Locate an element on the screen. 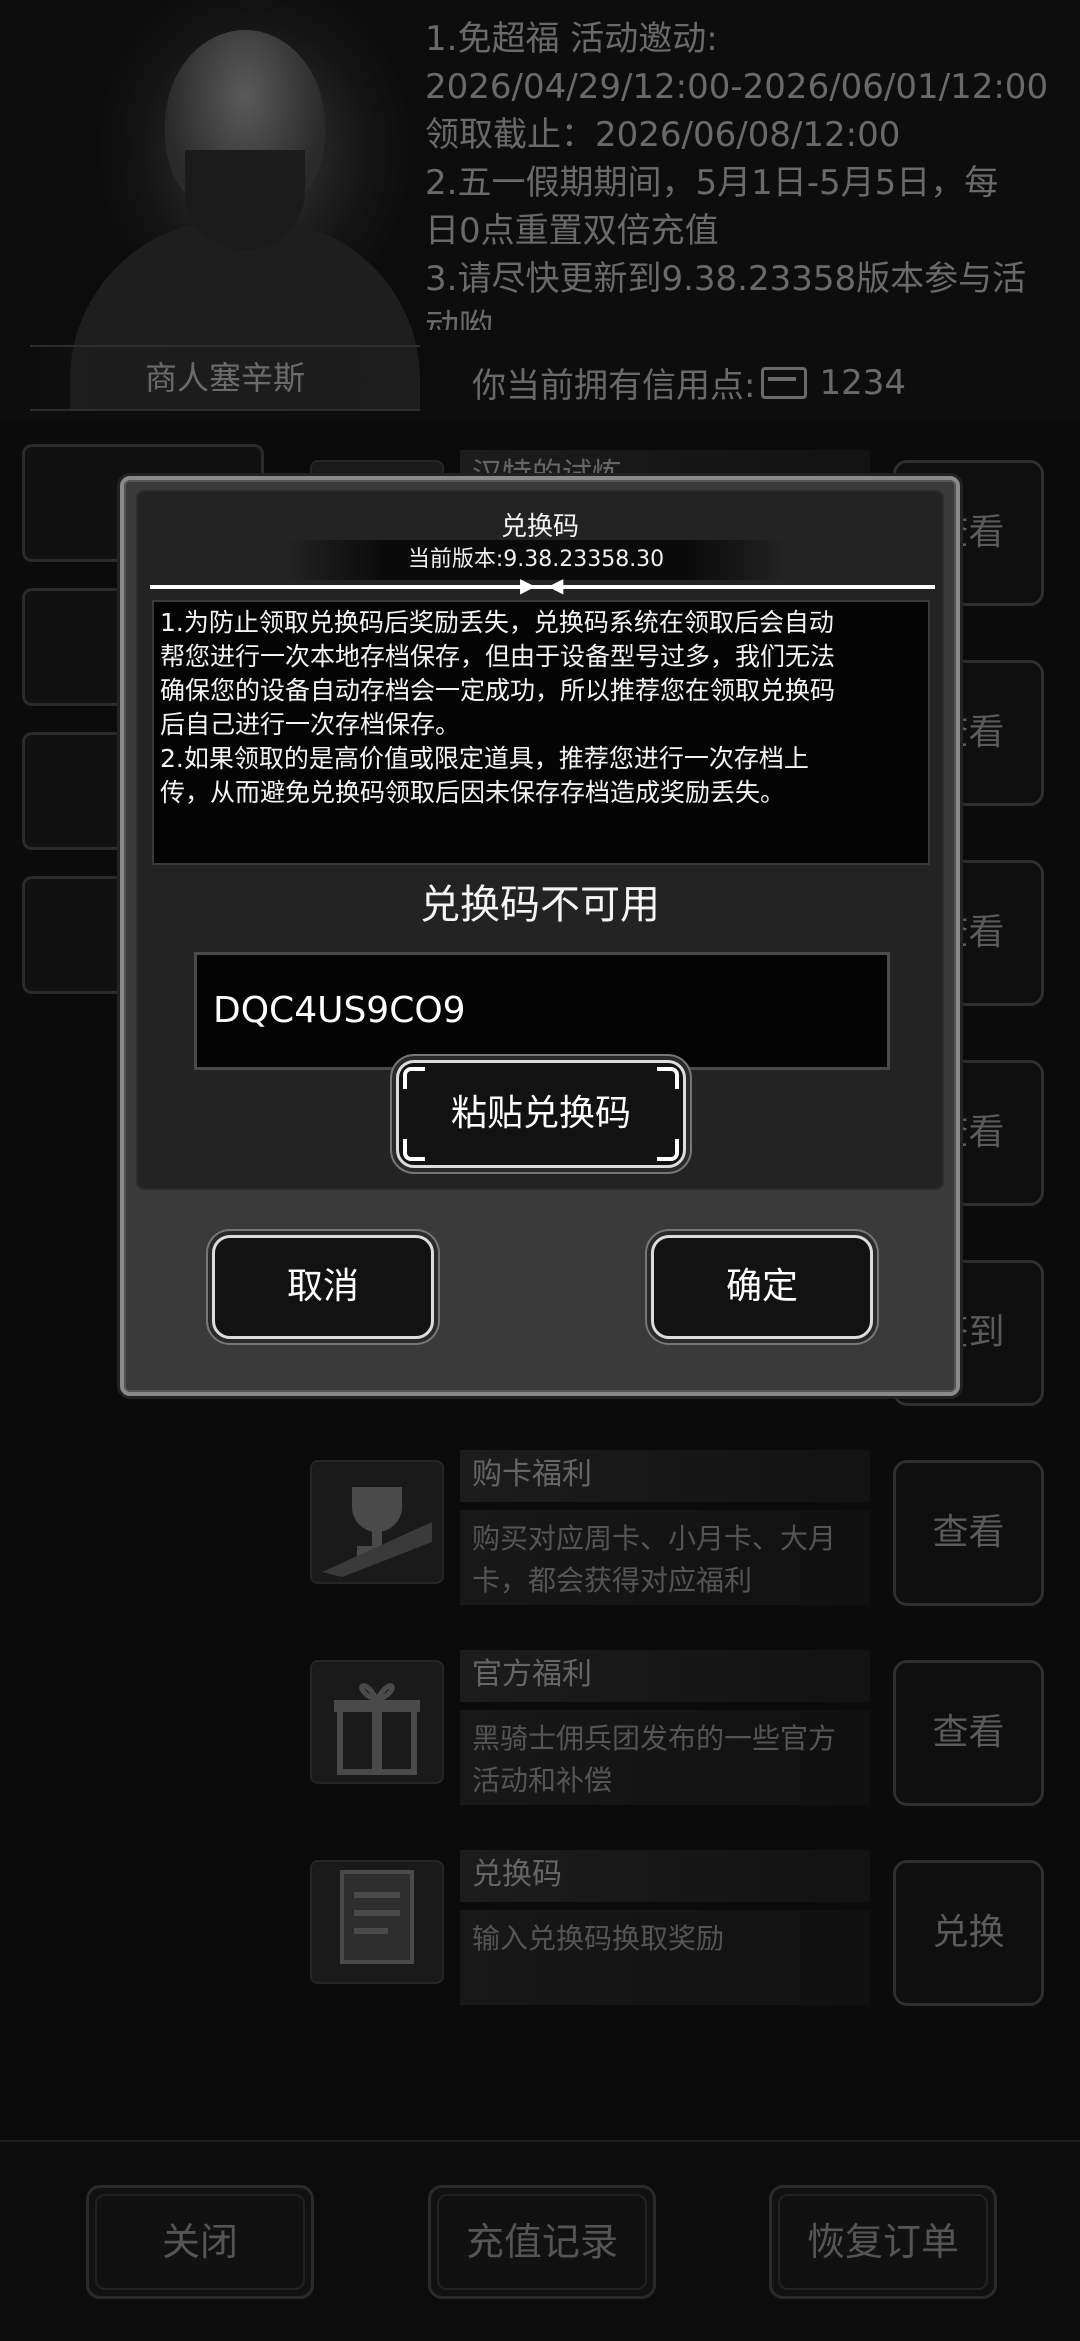 The image size is (1080, 2341). credit-value: 1234 is located at coordinates (862, 382).